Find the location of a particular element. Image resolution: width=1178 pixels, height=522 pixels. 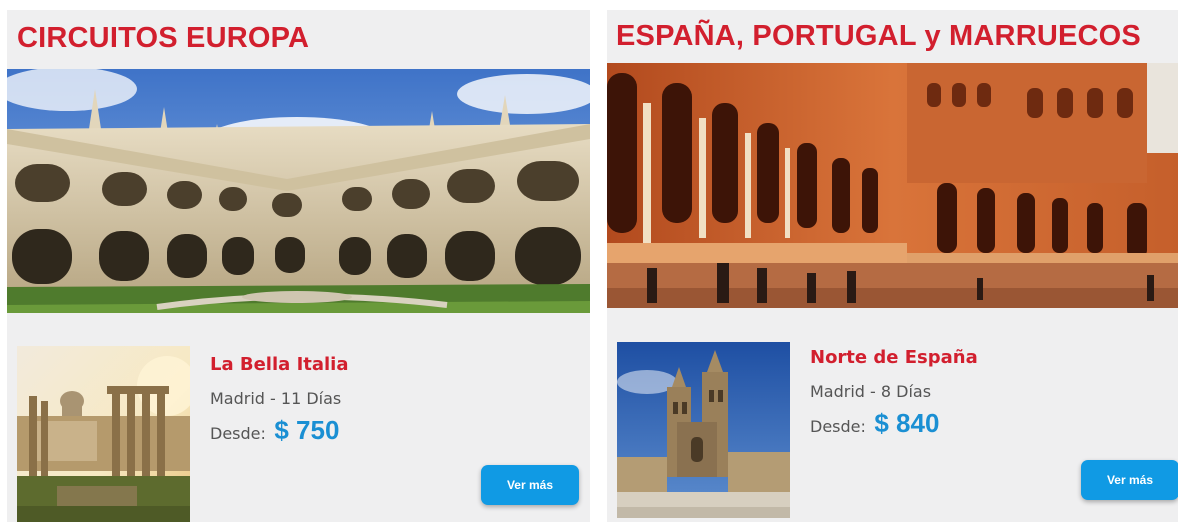

thumbnail-santiago-cathedral is located at coordinates (703, 430).